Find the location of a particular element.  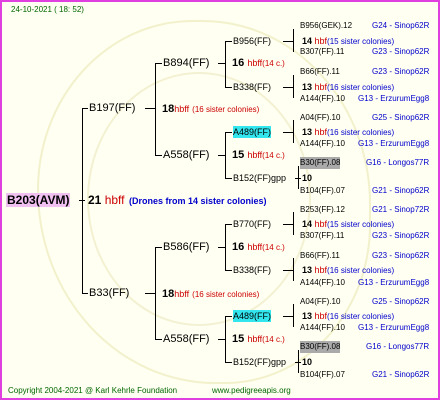

gen4-name: B956(GEK).12 is located at coordinates (326, 26).